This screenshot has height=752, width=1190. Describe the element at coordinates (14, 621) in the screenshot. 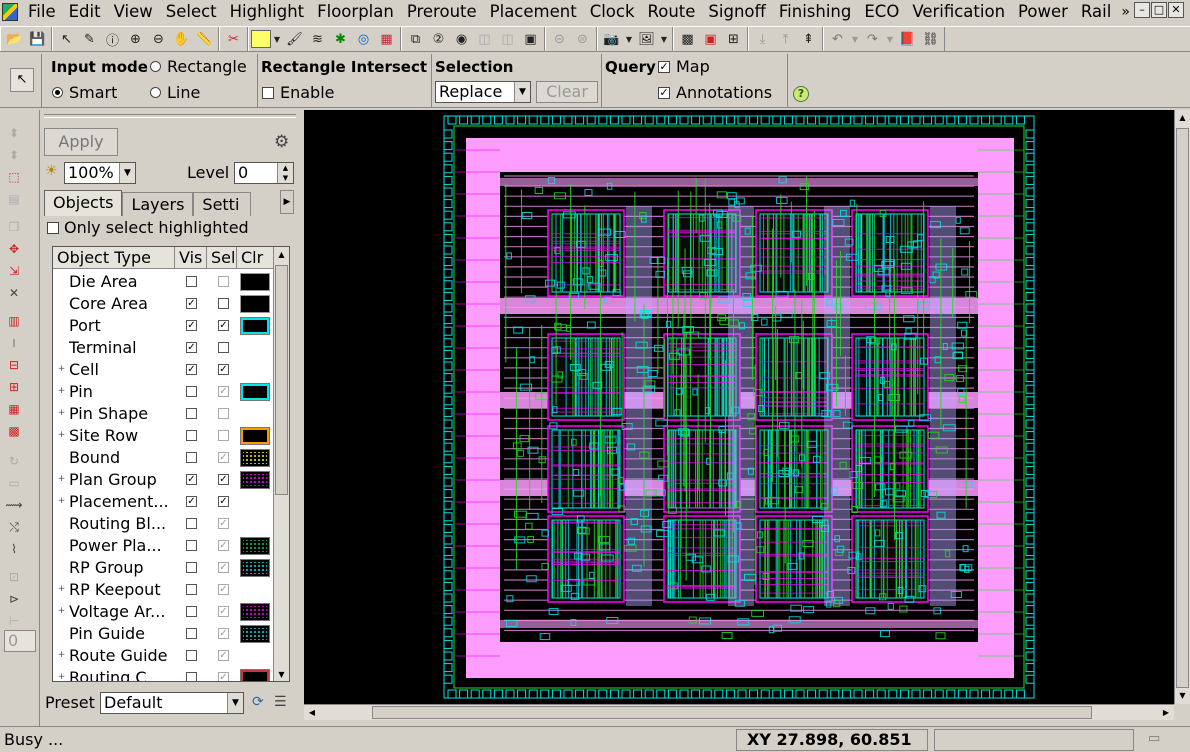

I see `ruler-grey-icon: ⊢` at that location.